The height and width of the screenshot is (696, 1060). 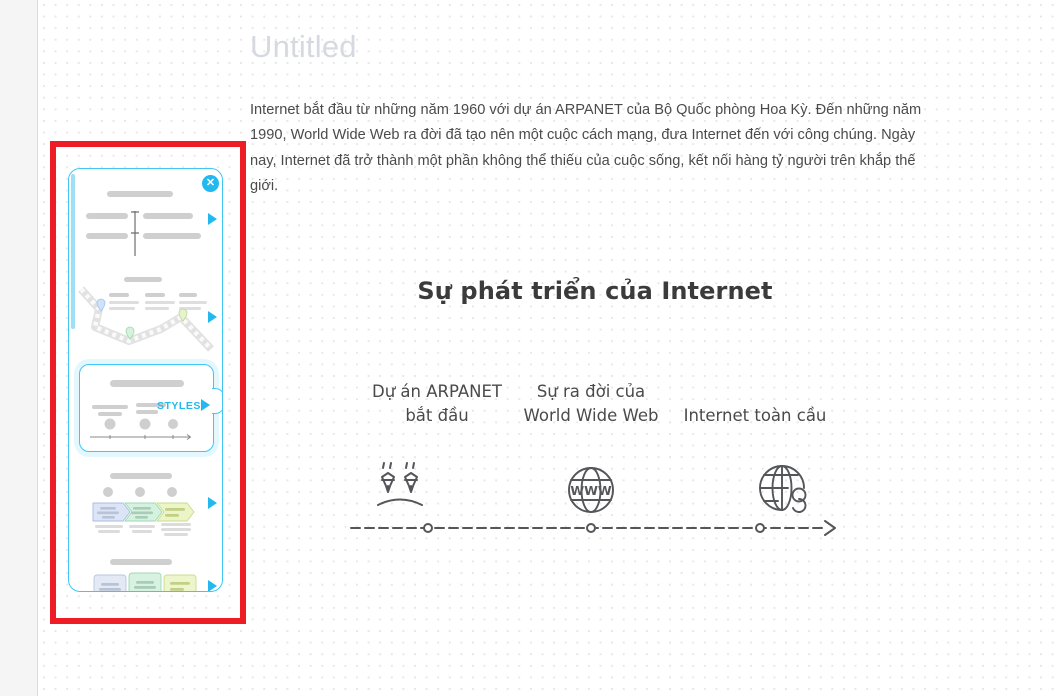 I want to click on template-item-chevron-process, so click(x=145, y=505).